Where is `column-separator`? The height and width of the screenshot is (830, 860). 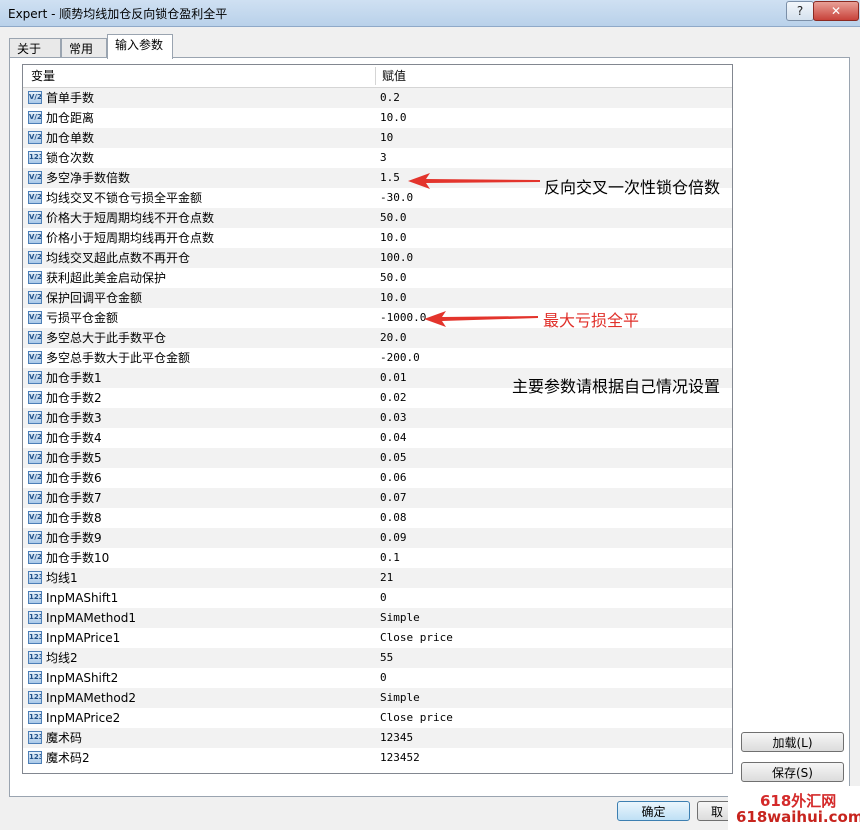 column-separator is located at coordinates (375, 76).